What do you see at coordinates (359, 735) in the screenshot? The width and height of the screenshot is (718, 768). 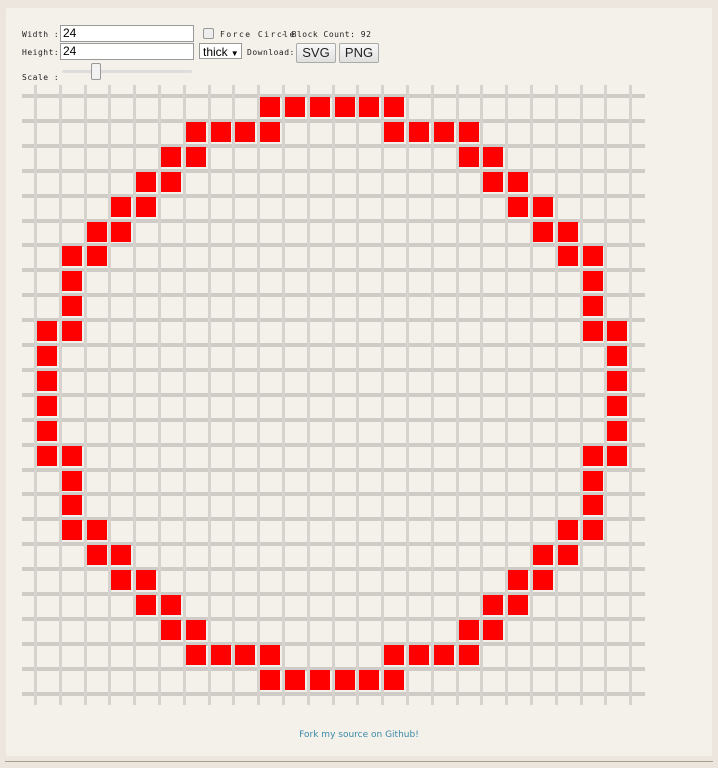 I see `github-link: Fork my source on Github!` at bounding box center [359, 735].